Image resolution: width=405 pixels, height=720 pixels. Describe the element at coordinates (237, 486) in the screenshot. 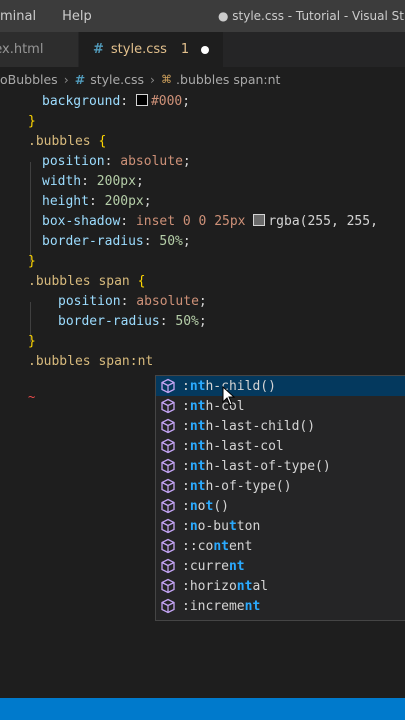

I see `suggestion-label: :nth-of-type()` at that location.